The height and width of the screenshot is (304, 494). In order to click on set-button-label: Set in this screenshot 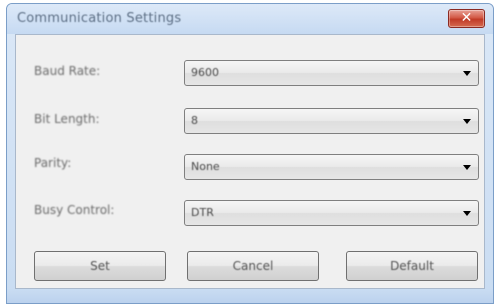, I will do `click(100, 266)`.